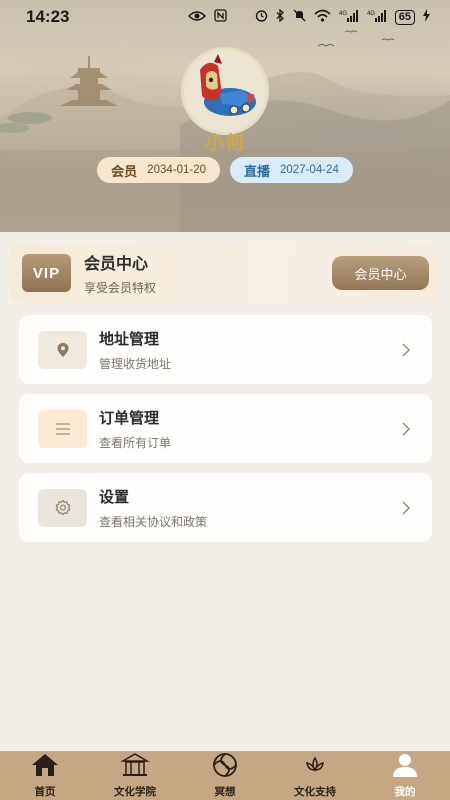 The image size is (450, 800). I want to click on nav-item-culture-academy: 文化学院, so click(135, 775).